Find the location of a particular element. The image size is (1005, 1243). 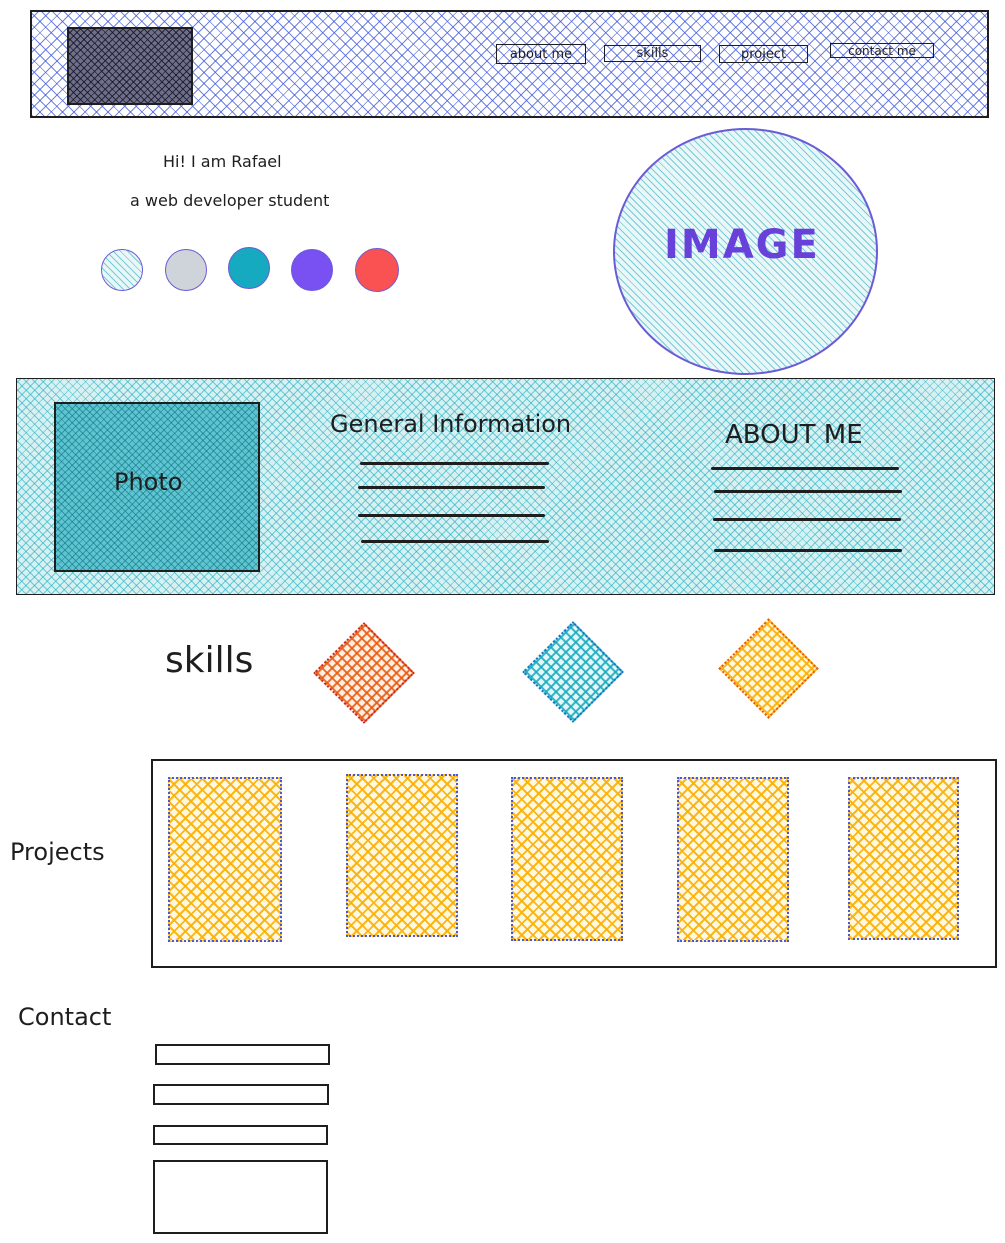

contact-email-input is located at coordinates (241, 1094).